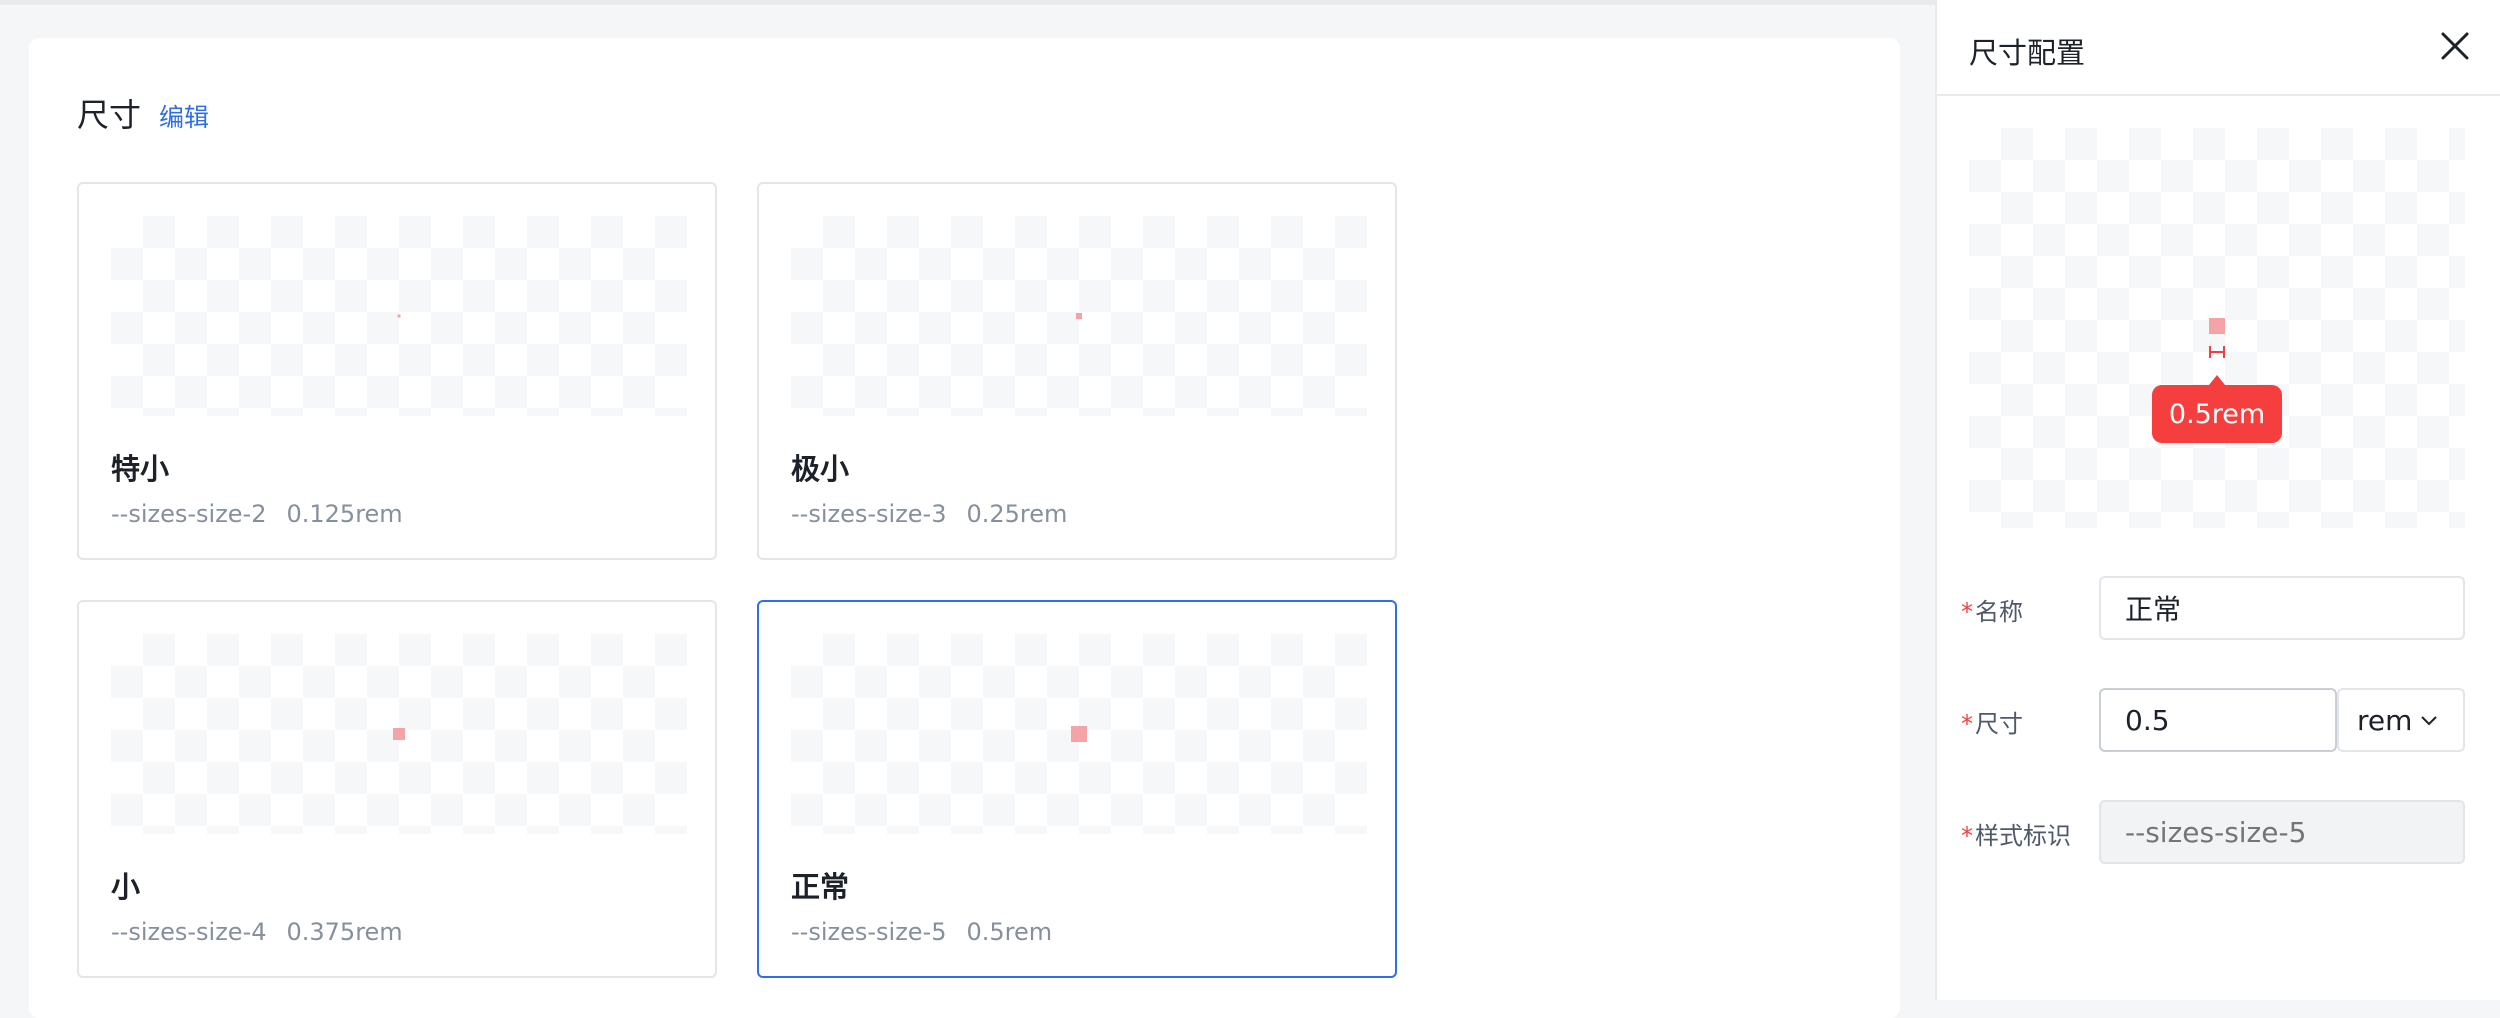 The width and height of the screenshot is (2500, 1018). Describe the element at coordinates (344, 932) in the screenshot. I see `card-value: 0.375rem` at that location.